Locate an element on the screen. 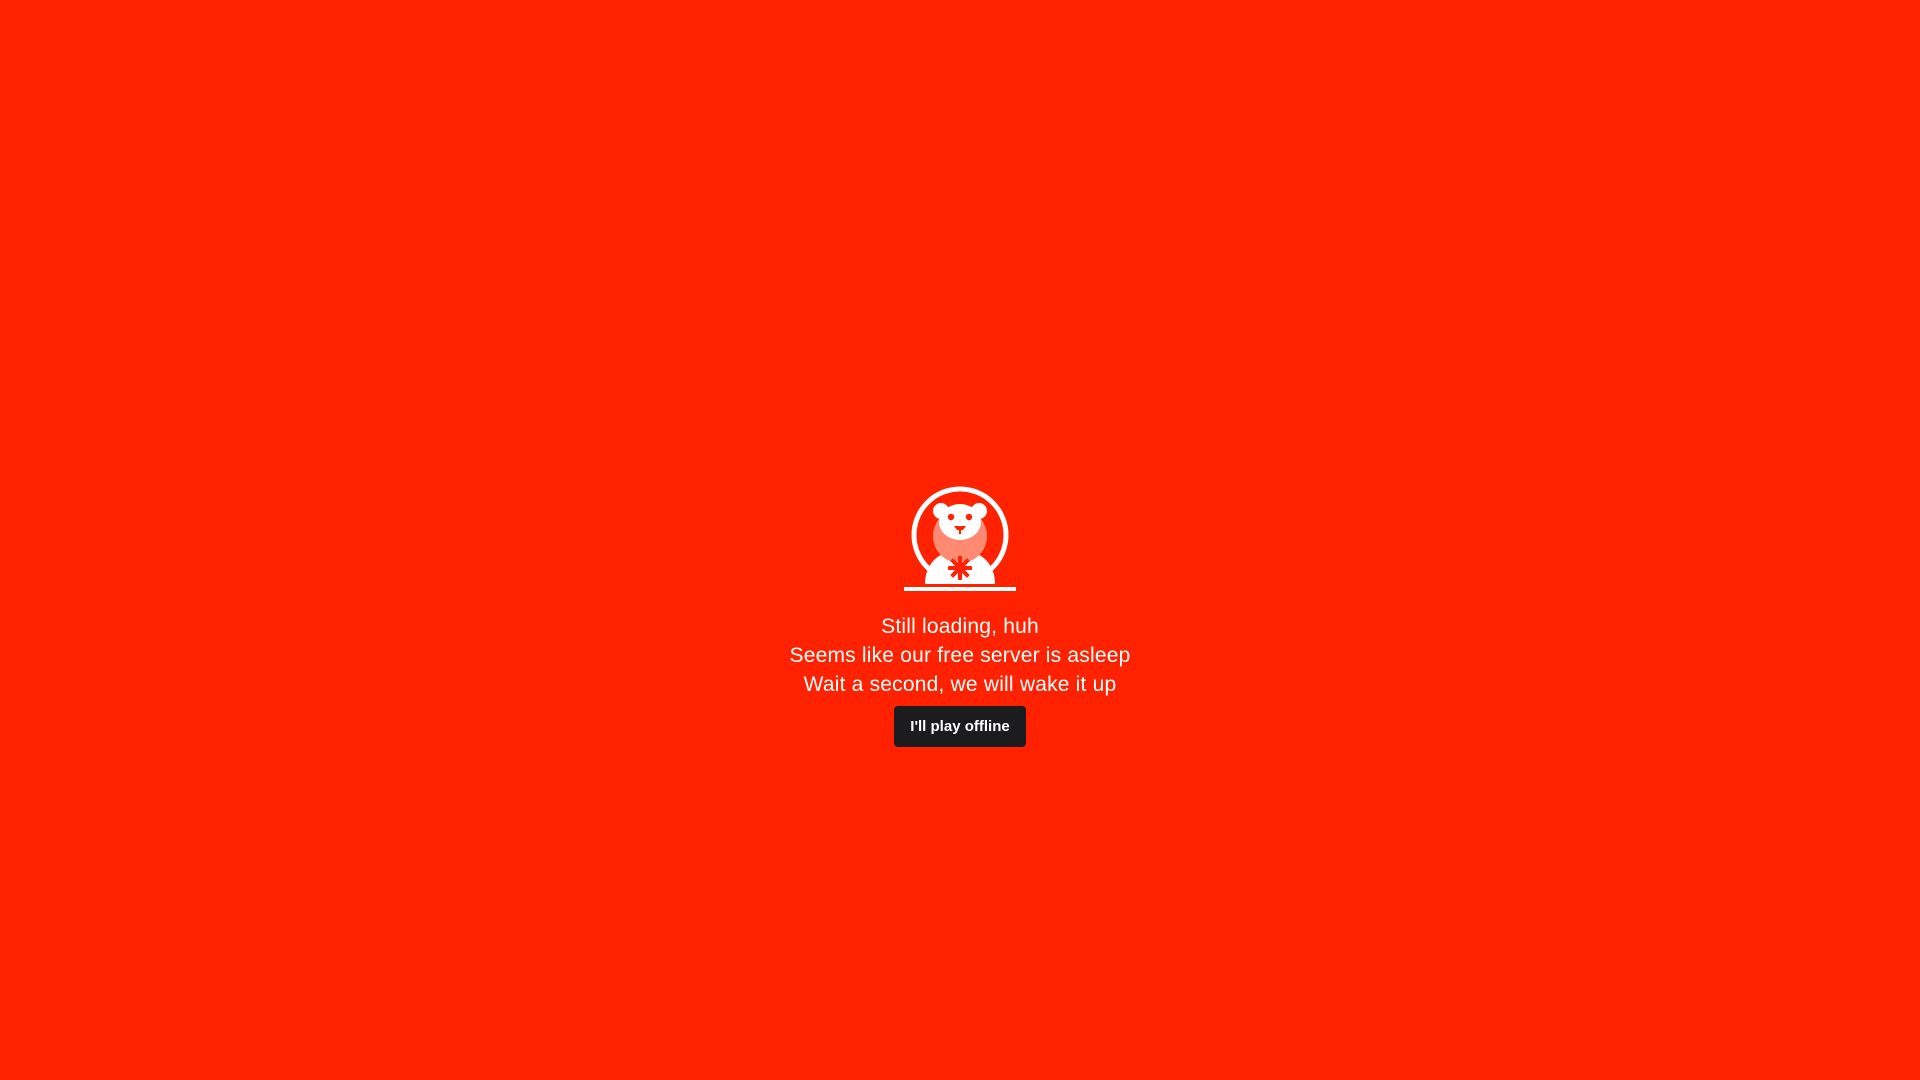 Image resolution: width=1920 pixels, height=1080 pixels. loading-message-line-3: Wait a second, we will wake it up is located at coordinates (960, 684).